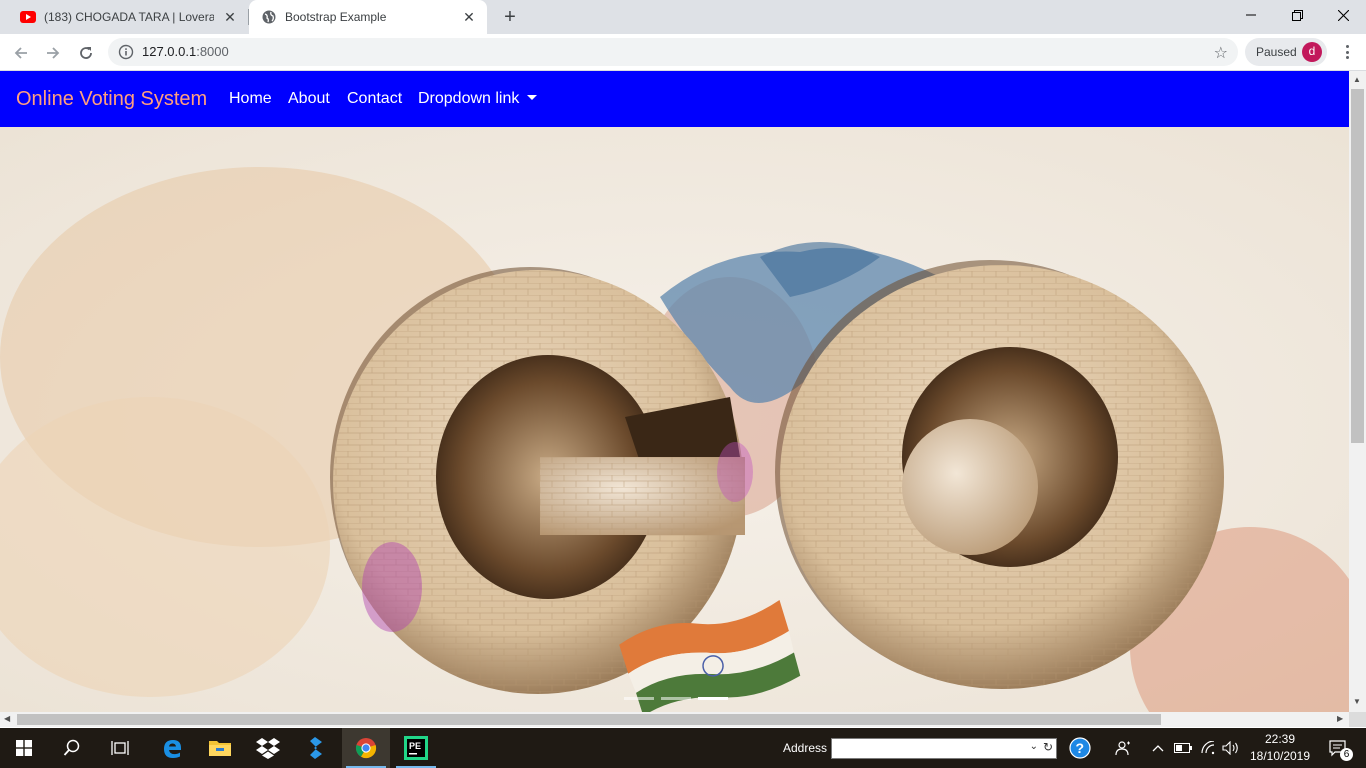  Describe the element at coordinates (1346, 754) in the screenshot. I see `notification-count-badge: 6` at that location.